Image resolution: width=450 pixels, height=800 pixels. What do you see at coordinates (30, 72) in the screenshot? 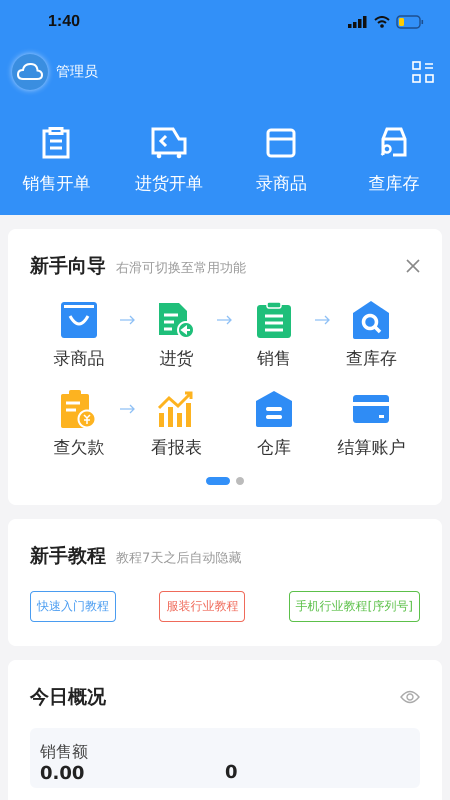
I see `cloud-avatar-icon` at bounding box center [30, 72].